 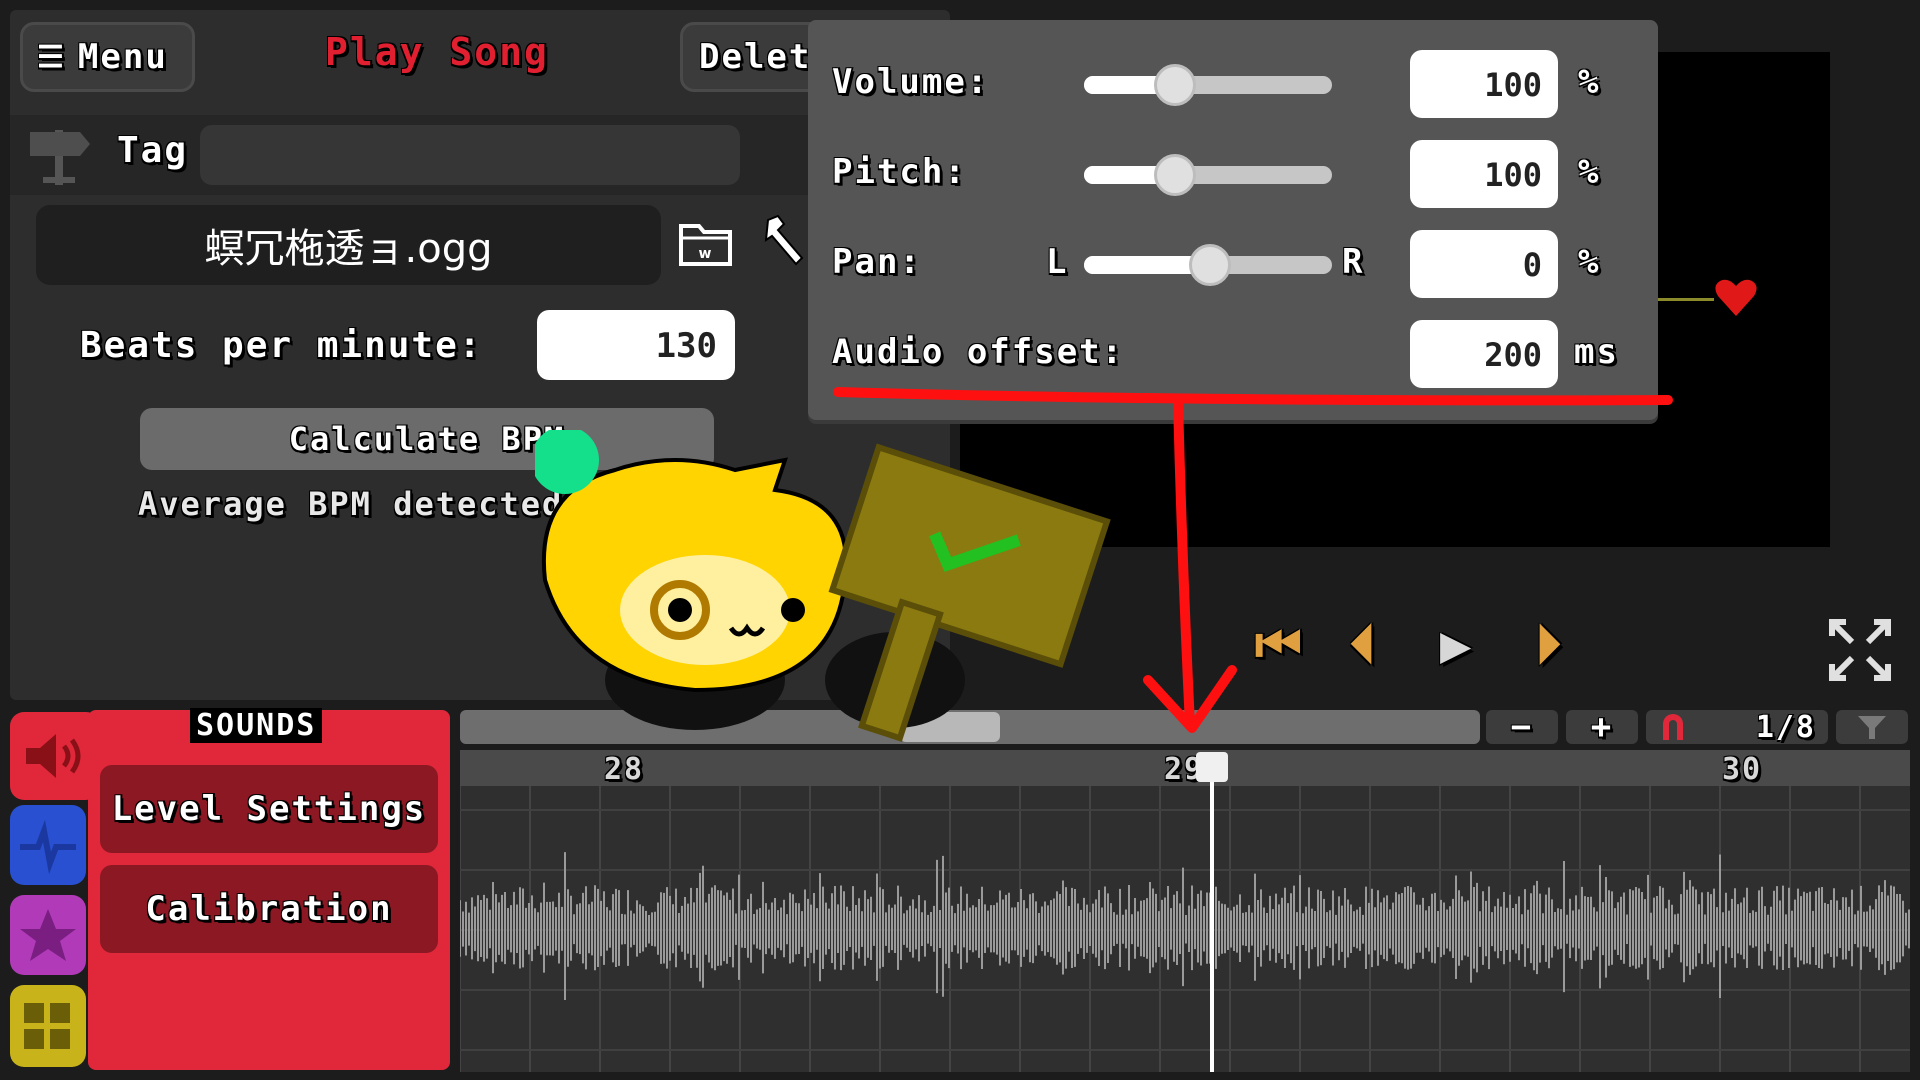 I want to click on menu-button: ☰ Menu, so click(x=107, y=57).